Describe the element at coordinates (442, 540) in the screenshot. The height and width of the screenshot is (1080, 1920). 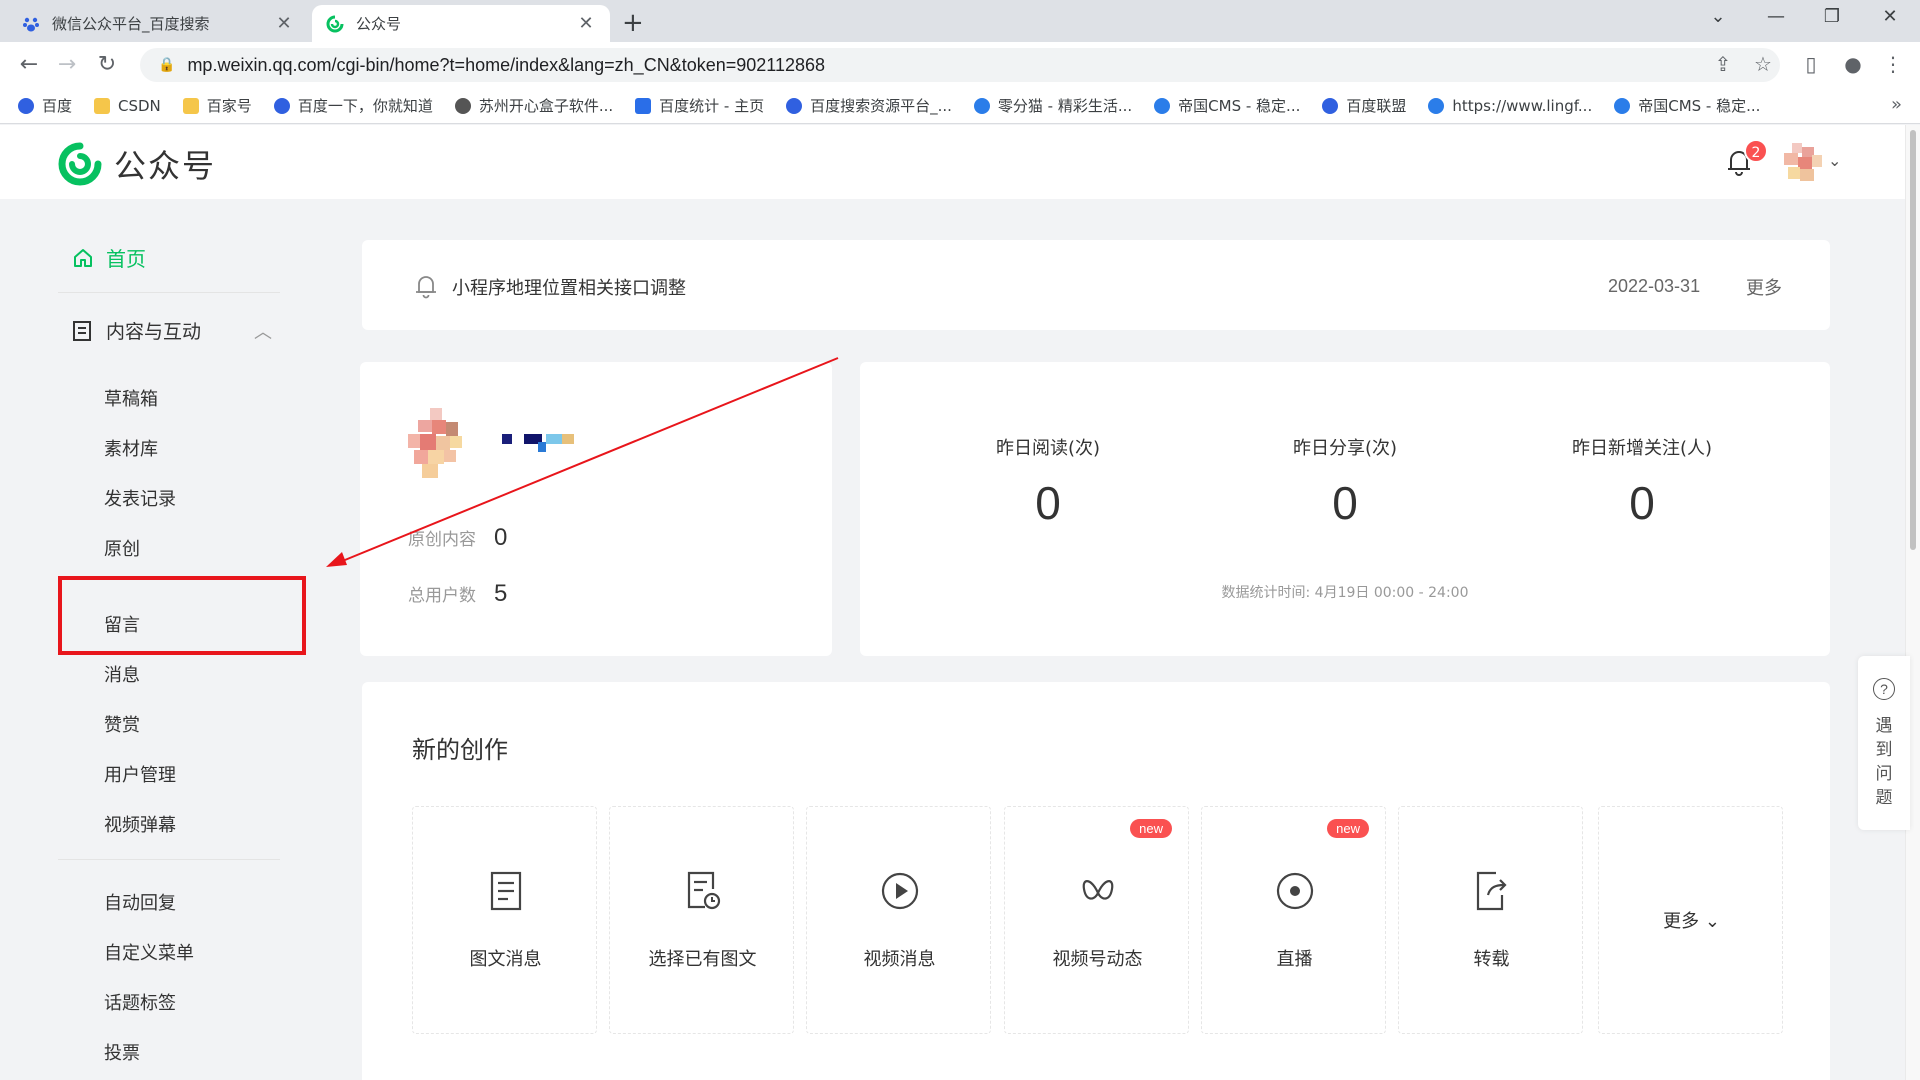
I see `stat-label: 原创内容` at that location.